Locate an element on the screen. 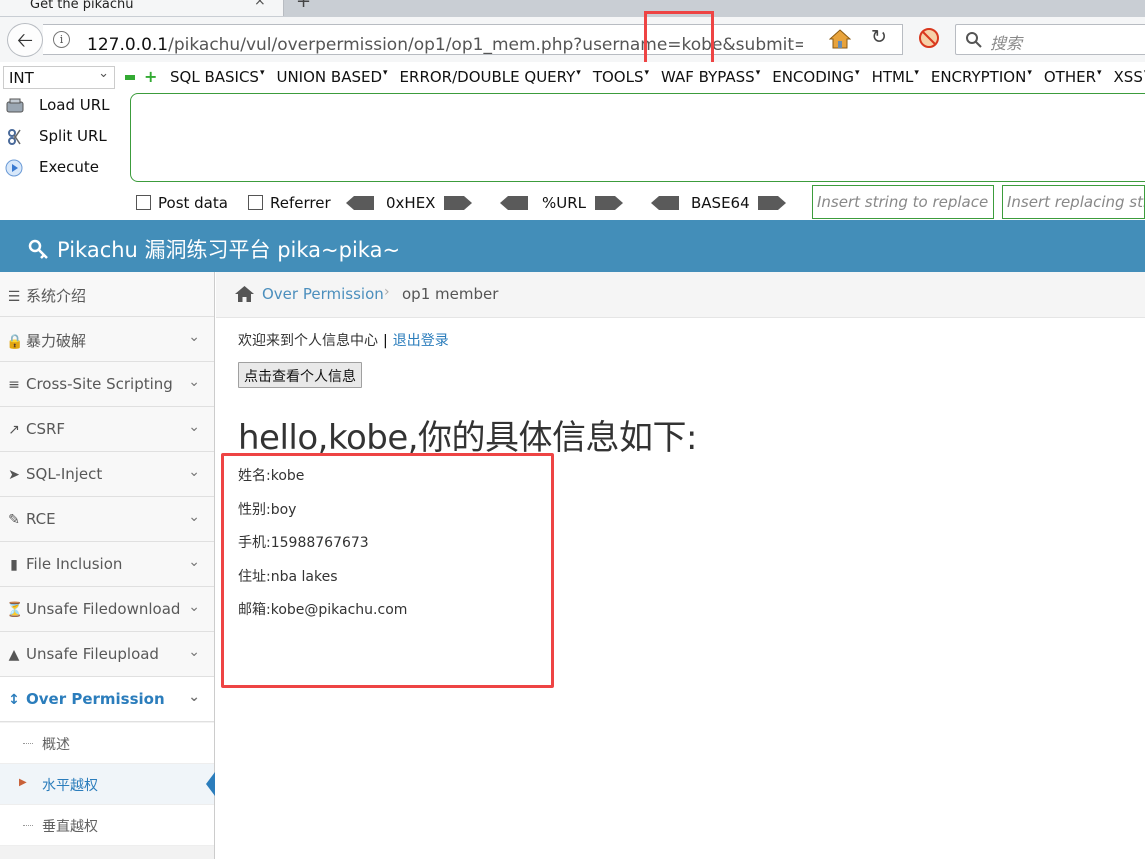 The height and width of the screenshot is (859, 1145). execute-icon is located at coordinates (14, 167).